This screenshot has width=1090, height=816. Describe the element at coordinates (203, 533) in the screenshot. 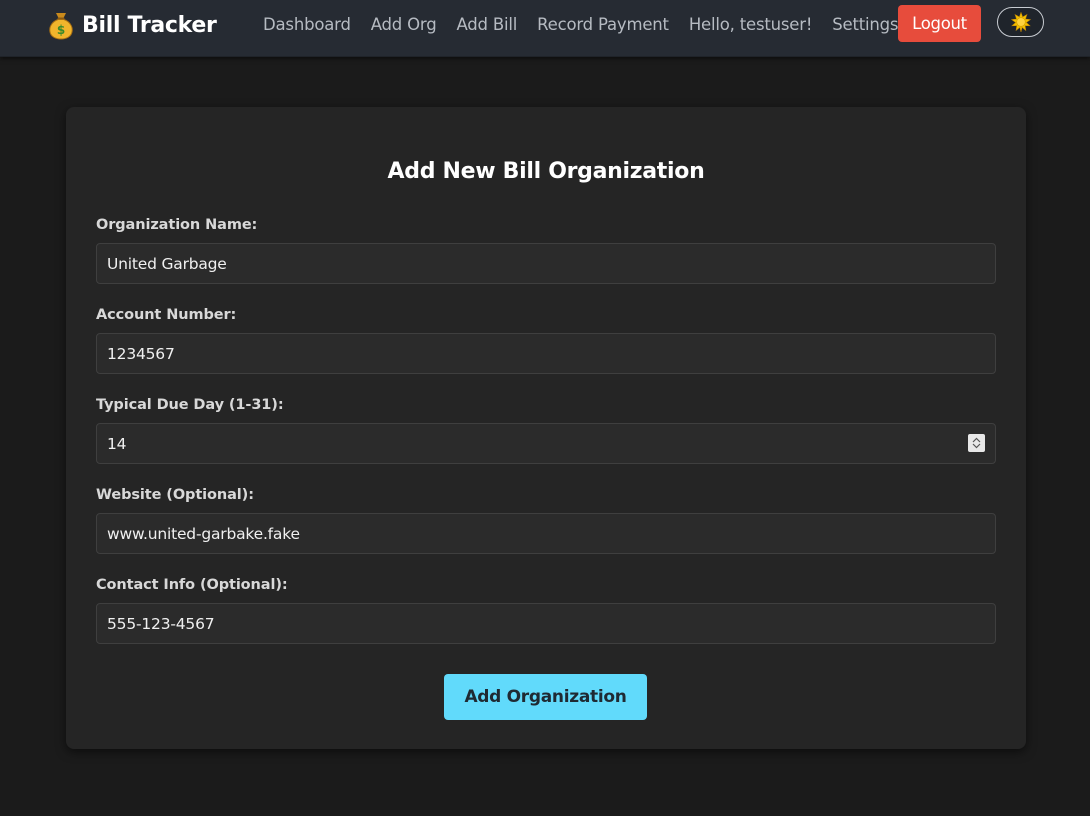

I see `website-value: www.united-garbake.fake` at that location.